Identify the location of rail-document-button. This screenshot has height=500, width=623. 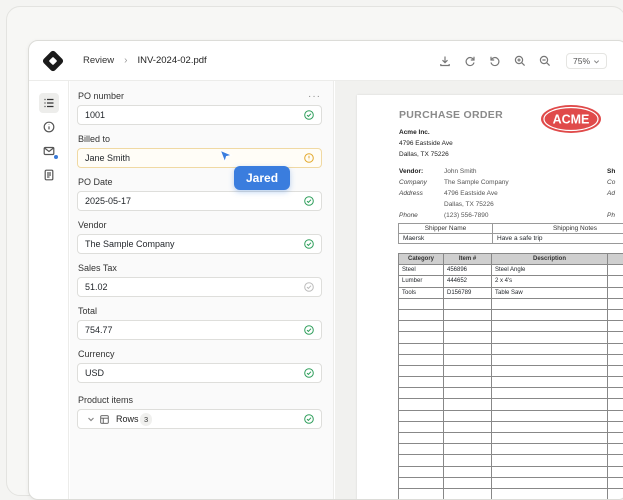
(49, 175).